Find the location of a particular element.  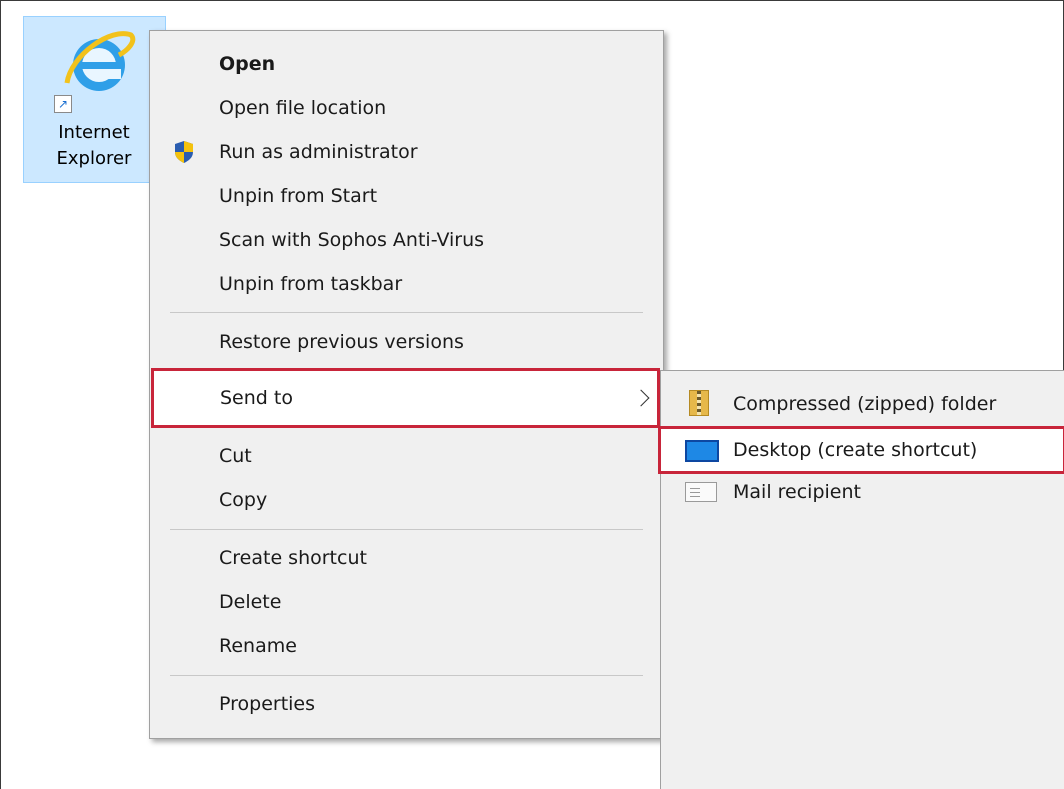

menu-item-scan-sophos: Scan with Sophos Anti-Virus is located at coordinates (406, 240).